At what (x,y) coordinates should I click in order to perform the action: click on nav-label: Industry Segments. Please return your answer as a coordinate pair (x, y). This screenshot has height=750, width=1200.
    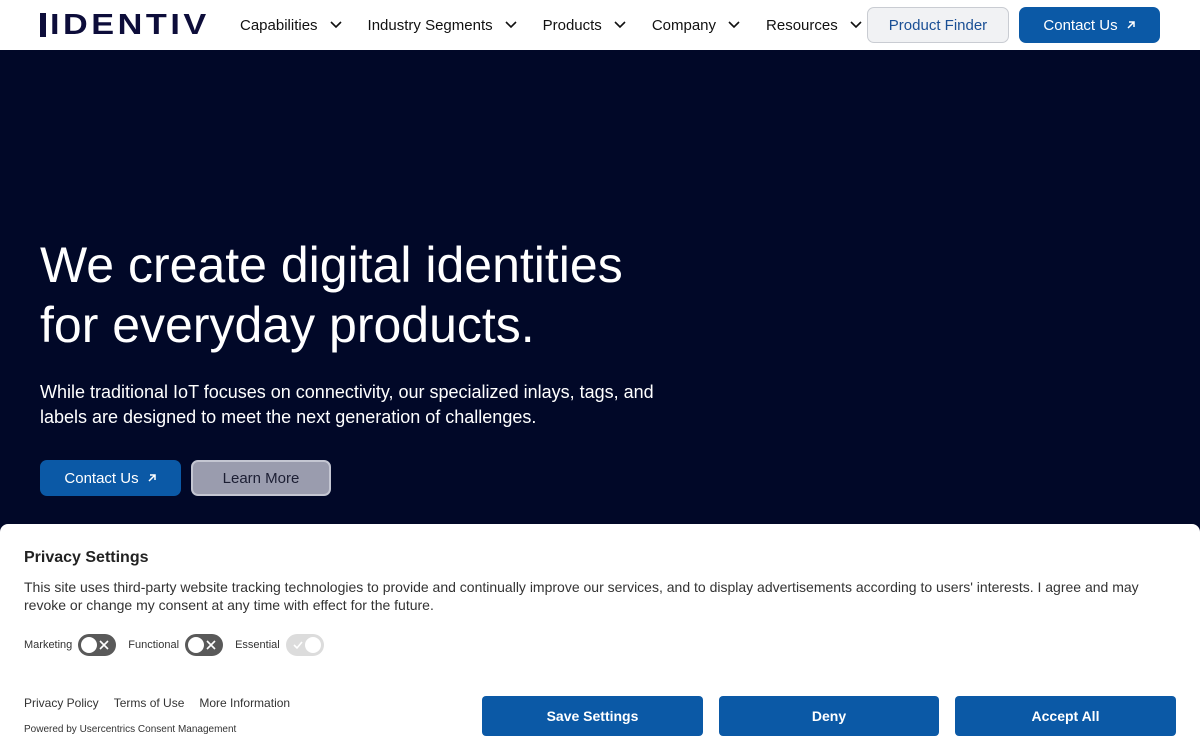
    Looking at the image, I should click on (430, 25).